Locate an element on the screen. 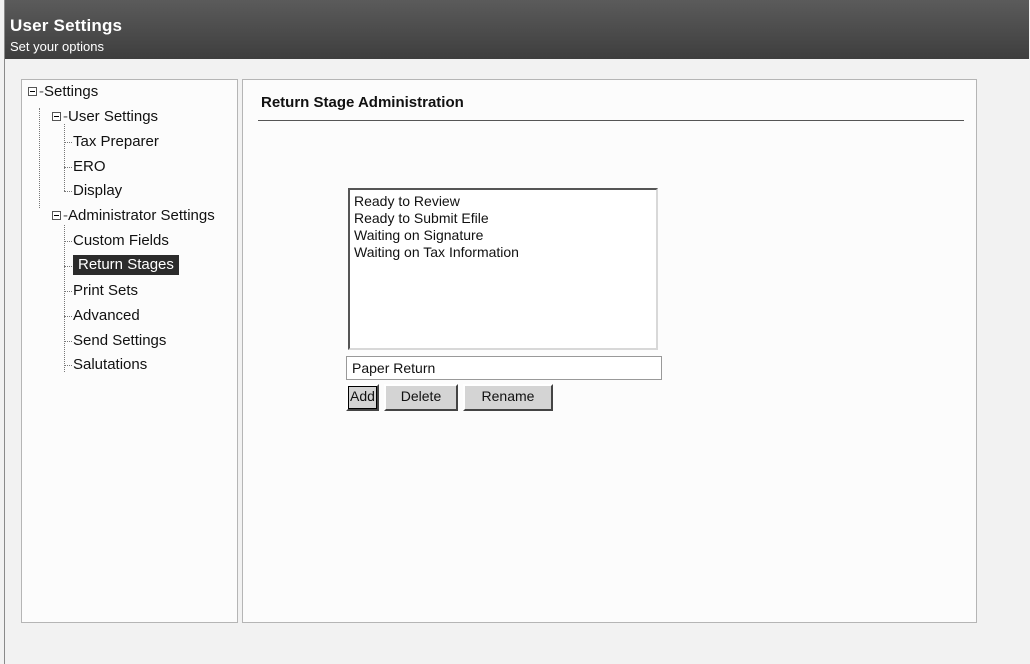 The height and width of the screenshot is (664, 1030). section-divider is located at coordinates (611, 120).